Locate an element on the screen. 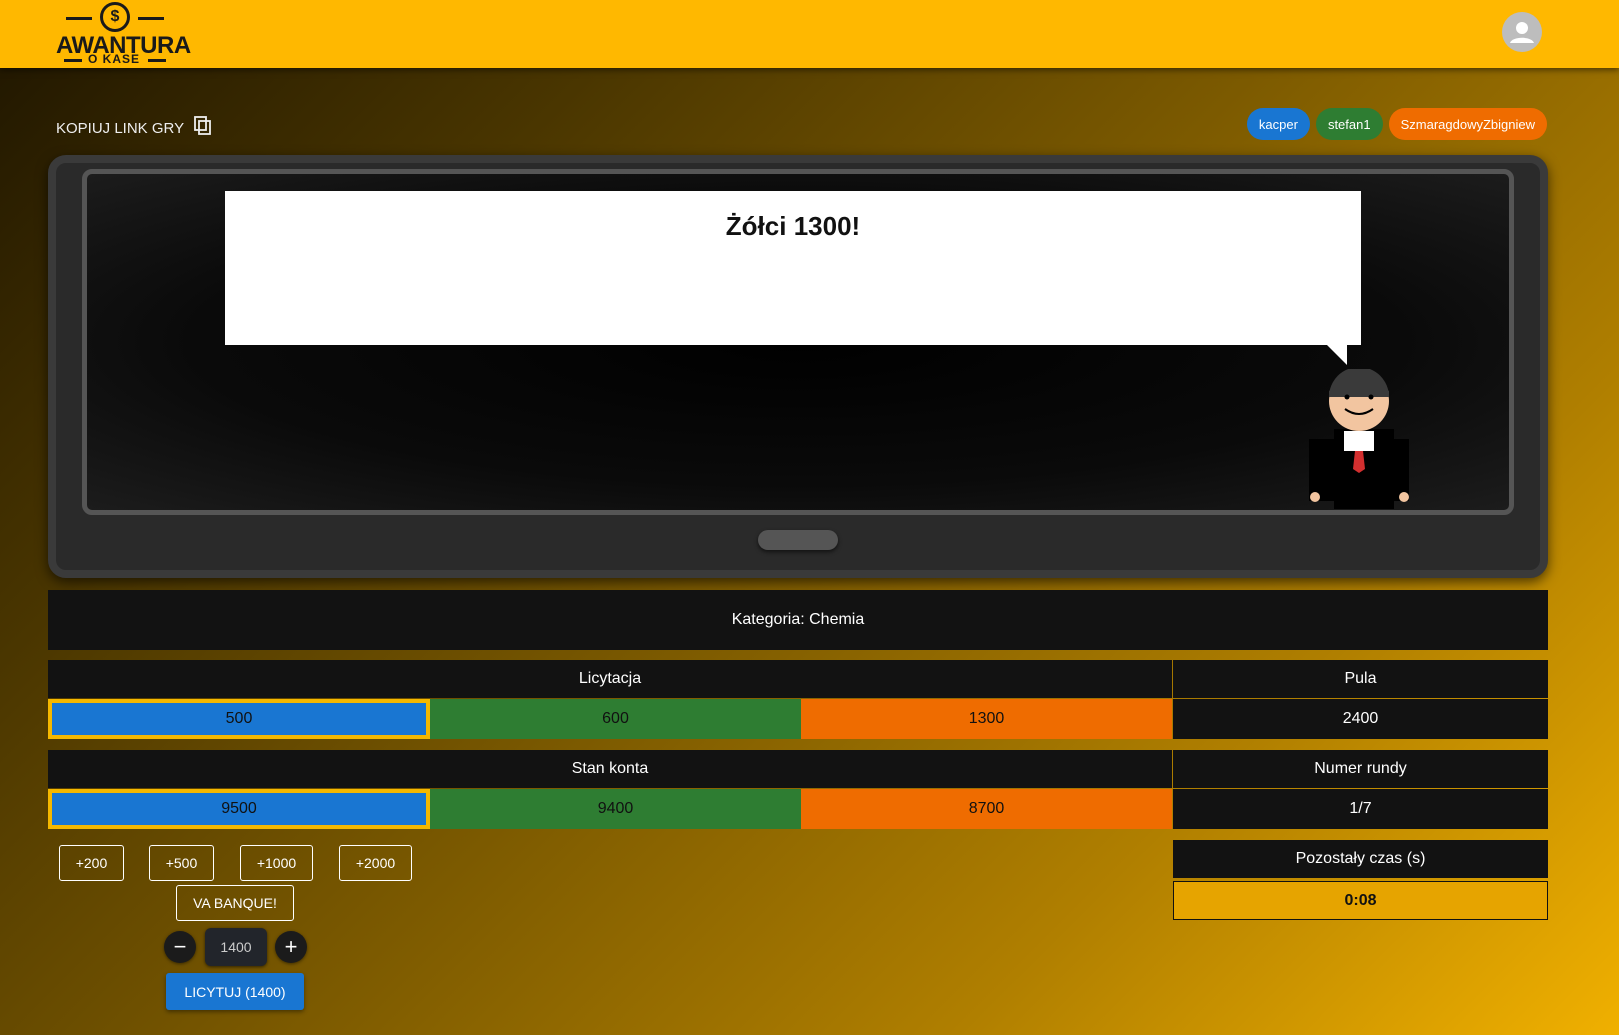 The height and width of the screenshot is (1035, 1619). player-chip-kacper: kacper is located at coordinates (1278, 124).